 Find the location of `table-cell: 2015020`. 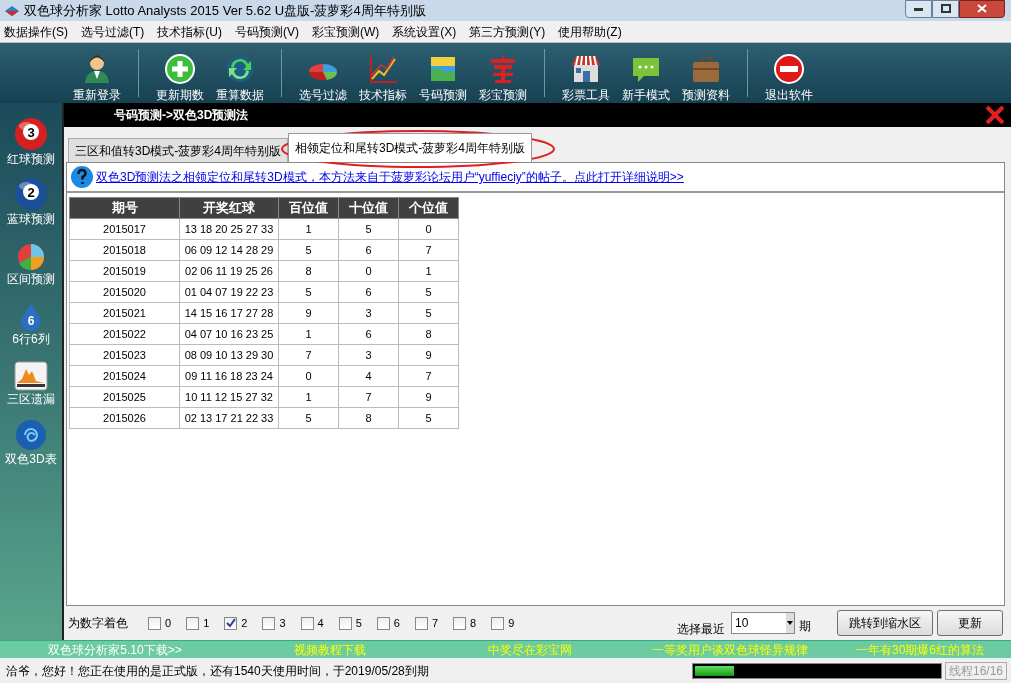

table-cell: 2015020 is located at coordinates (124, 292).